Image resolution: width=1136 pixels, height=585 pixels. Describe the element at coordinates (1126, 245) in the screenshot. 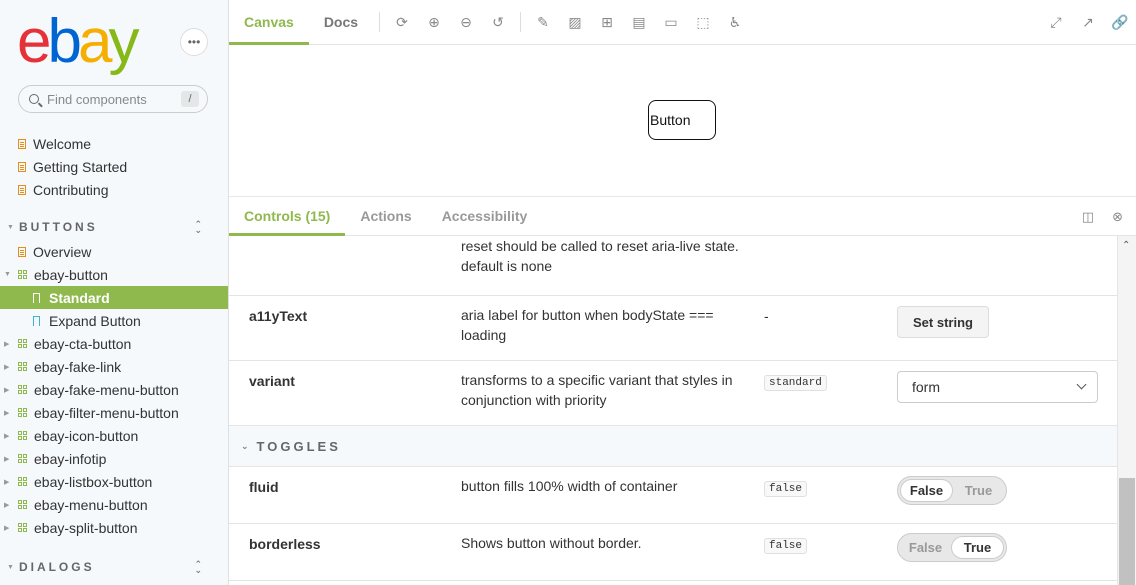

I see `scroll-up-icon: ⌃` at that location.